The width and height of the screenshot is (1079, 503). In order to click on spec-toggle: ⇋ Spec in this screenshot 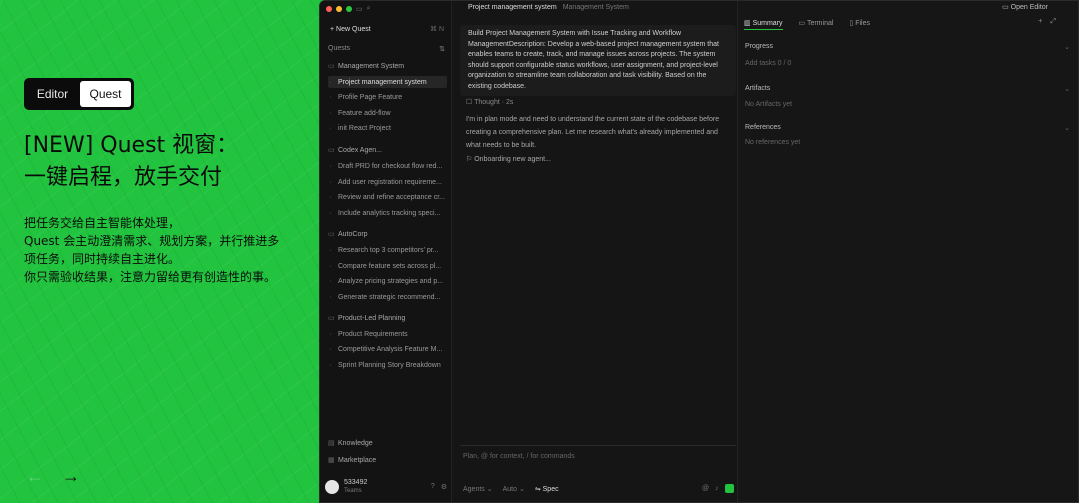, I will do `click(547, 489)`.